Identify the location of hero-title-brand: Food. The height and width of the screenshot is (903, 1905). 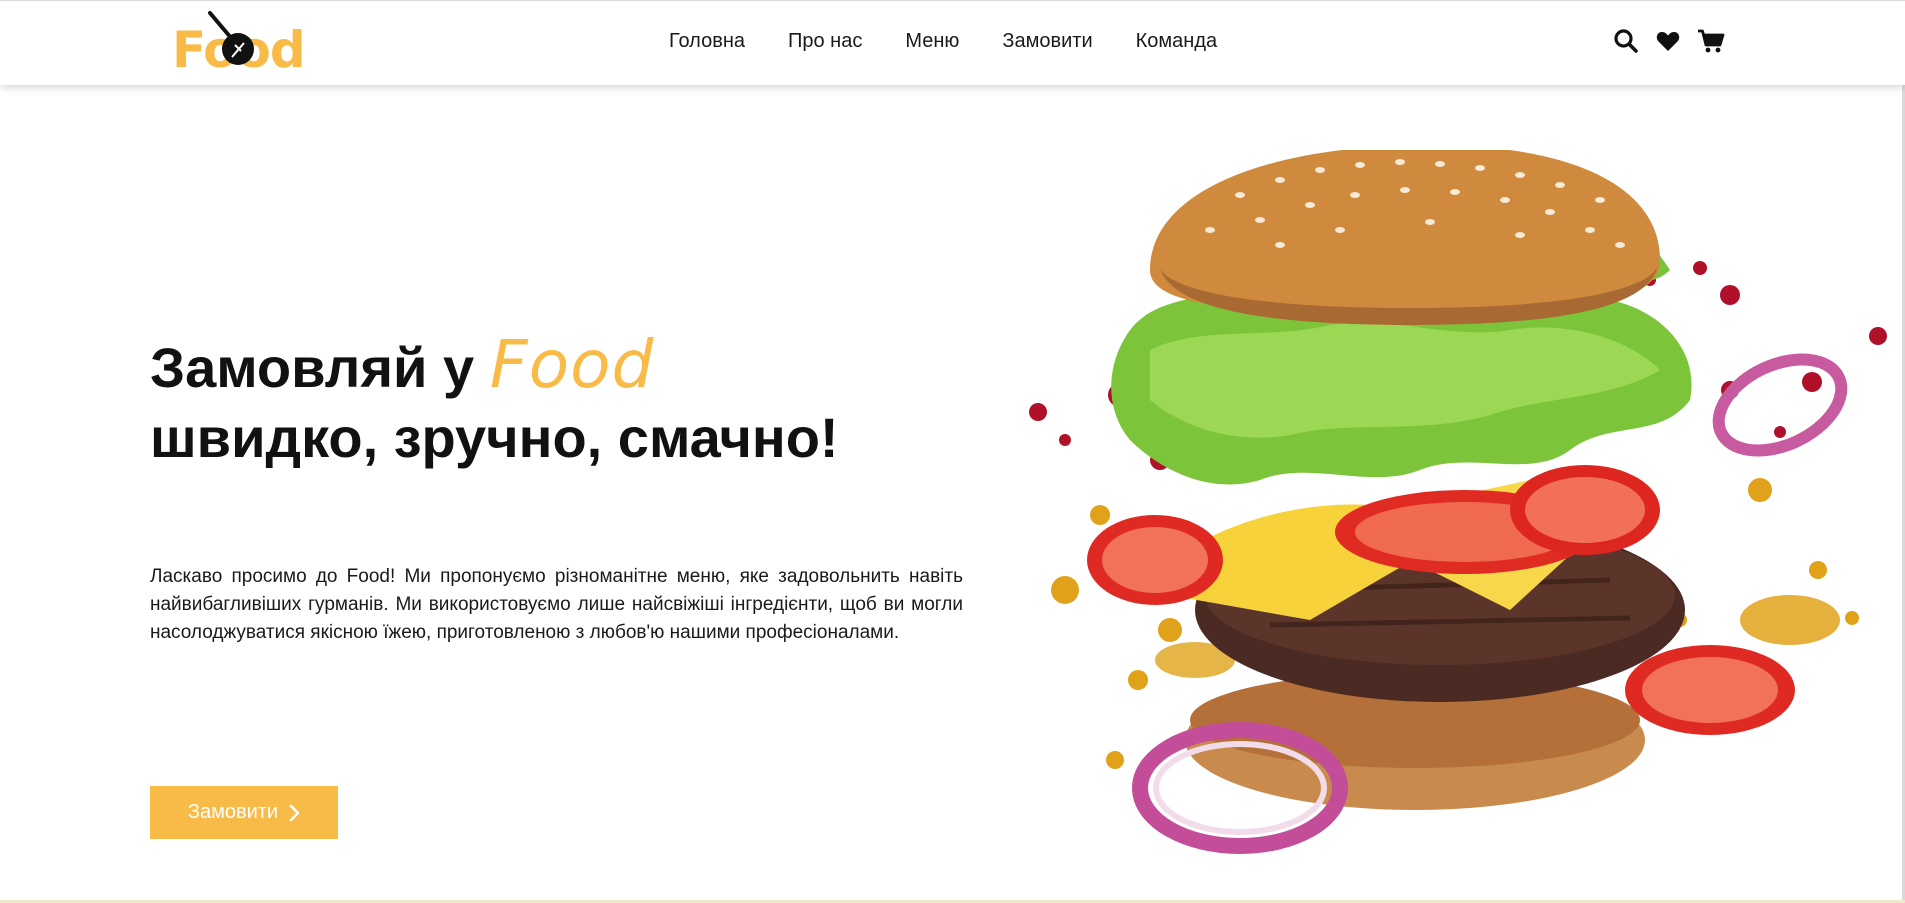
(572, 364).